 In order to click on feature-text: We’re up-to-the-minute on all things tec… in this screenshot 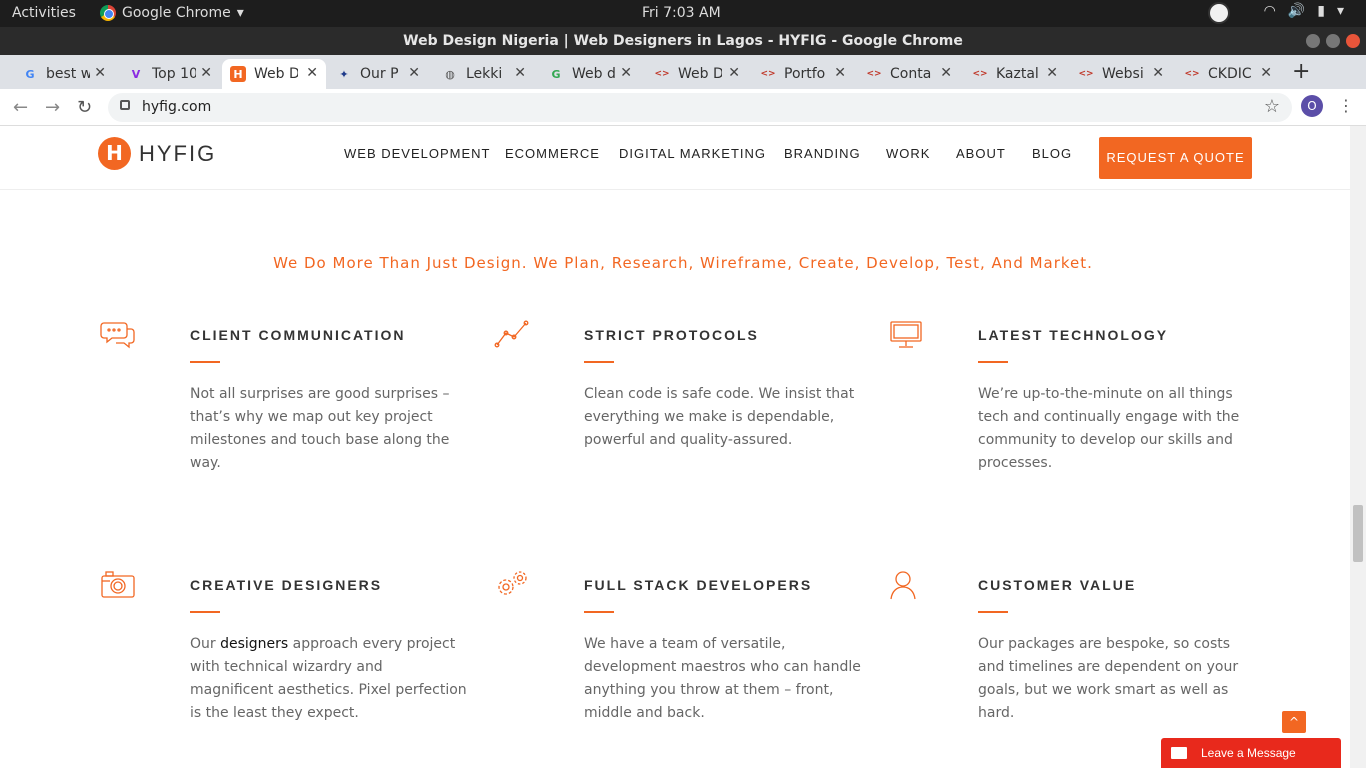, I will do `click(1109, 428)`.